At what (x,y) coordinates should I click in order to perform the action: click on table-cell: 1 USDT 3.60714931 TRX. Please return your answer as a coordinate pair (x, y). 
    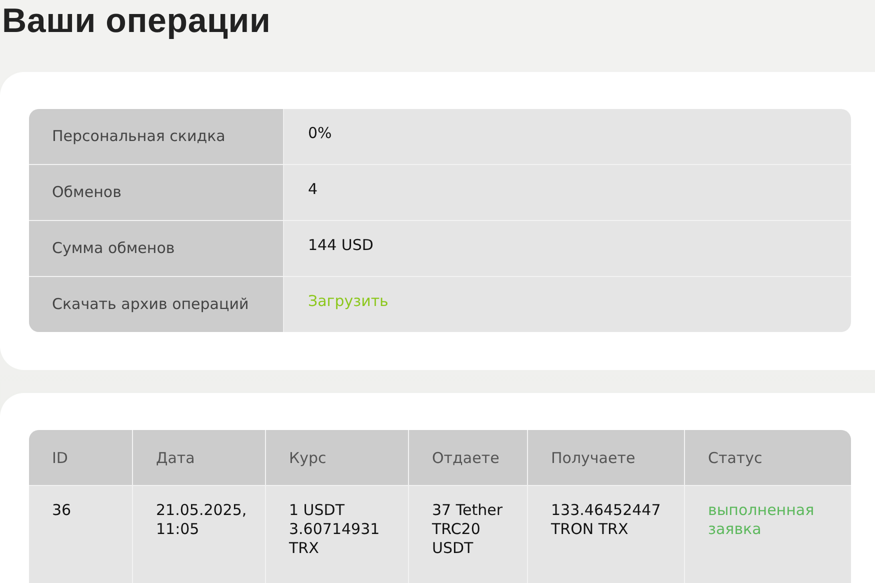
    Looking at the image, I should click on (337, 534).